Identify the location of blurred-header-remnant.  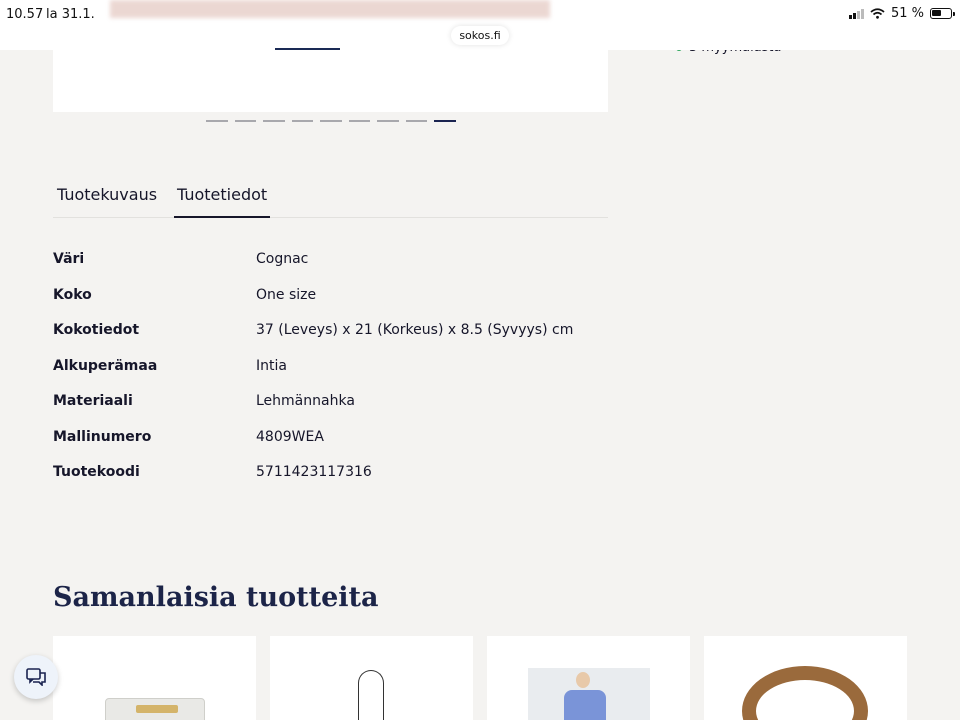
(330, 9).